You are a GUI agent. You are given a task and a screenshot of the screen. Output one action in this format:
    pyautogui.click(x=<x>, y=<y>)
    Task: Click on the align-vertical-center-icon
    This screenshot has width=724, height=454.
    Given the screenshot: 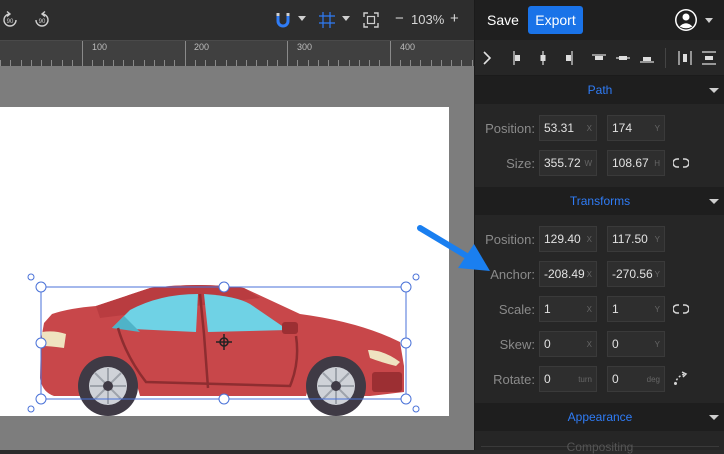 What is the action you would take?
    pyautogui.click(x=623, y=58)
    